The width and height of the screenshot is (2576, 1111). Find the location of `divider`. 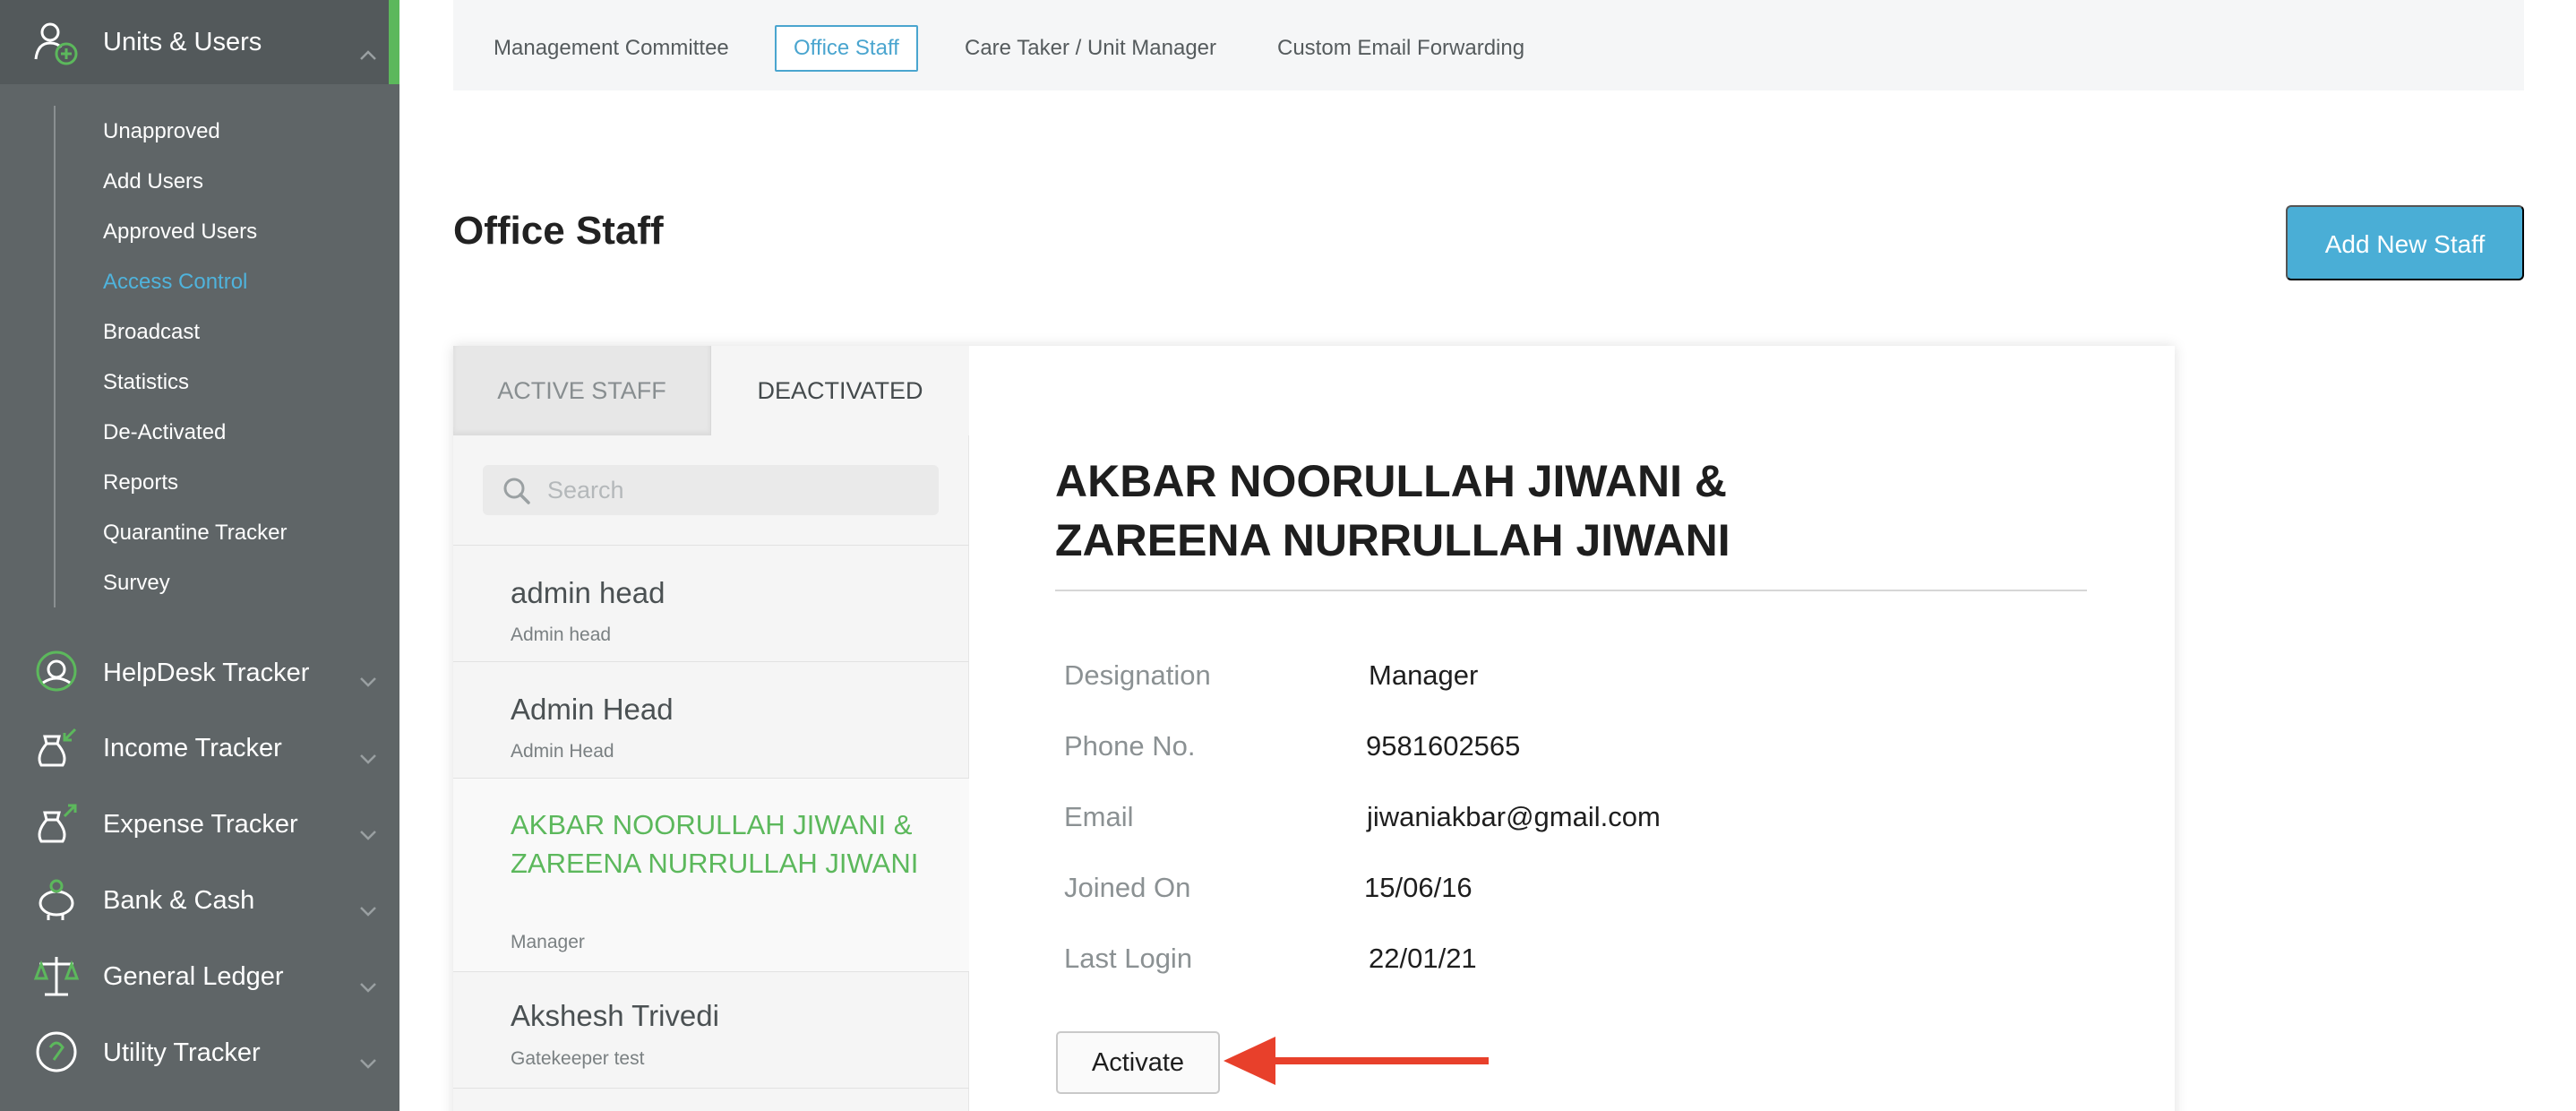

divider is located at coordinates (1571, 590).